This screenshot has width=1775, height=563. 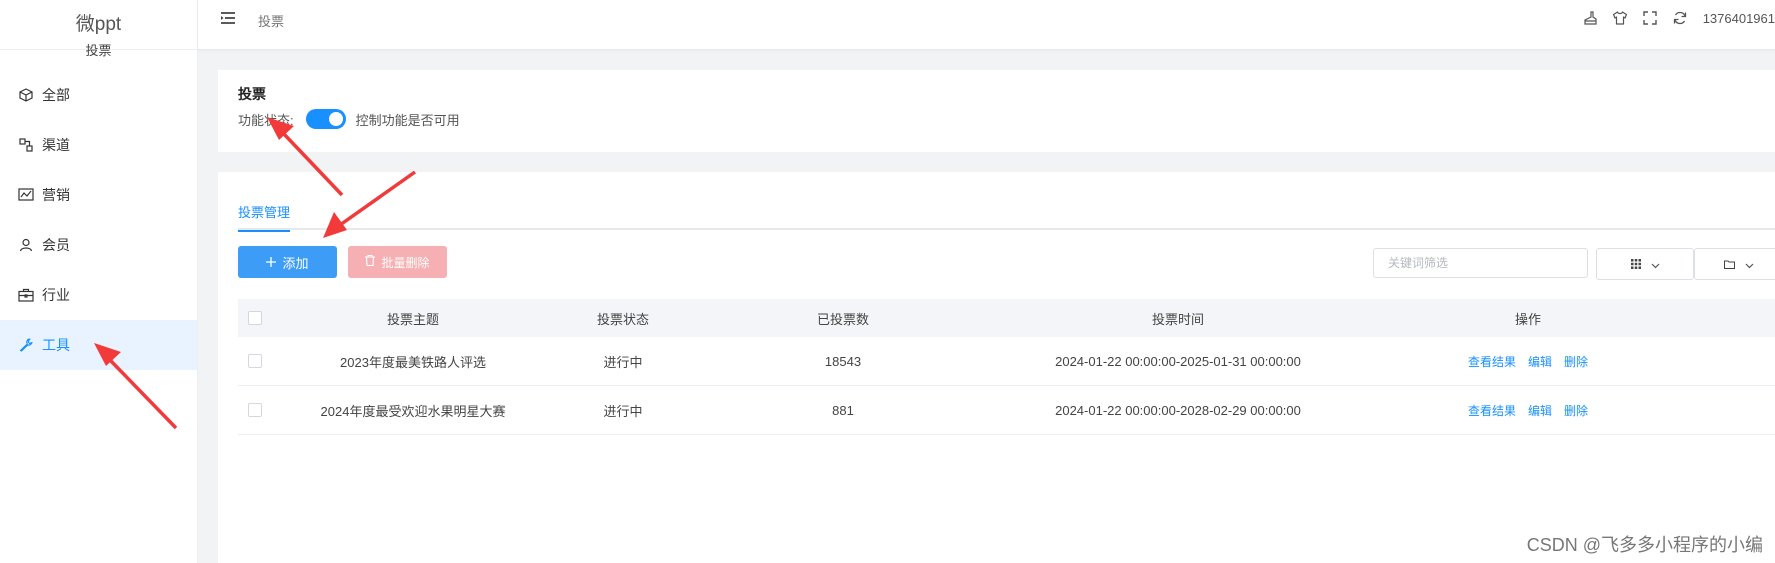 What do you see at coordinates (98, 295) in the screenshot?
I see `sidebar-item-industry: 行业` at bounding box center [98, 295].